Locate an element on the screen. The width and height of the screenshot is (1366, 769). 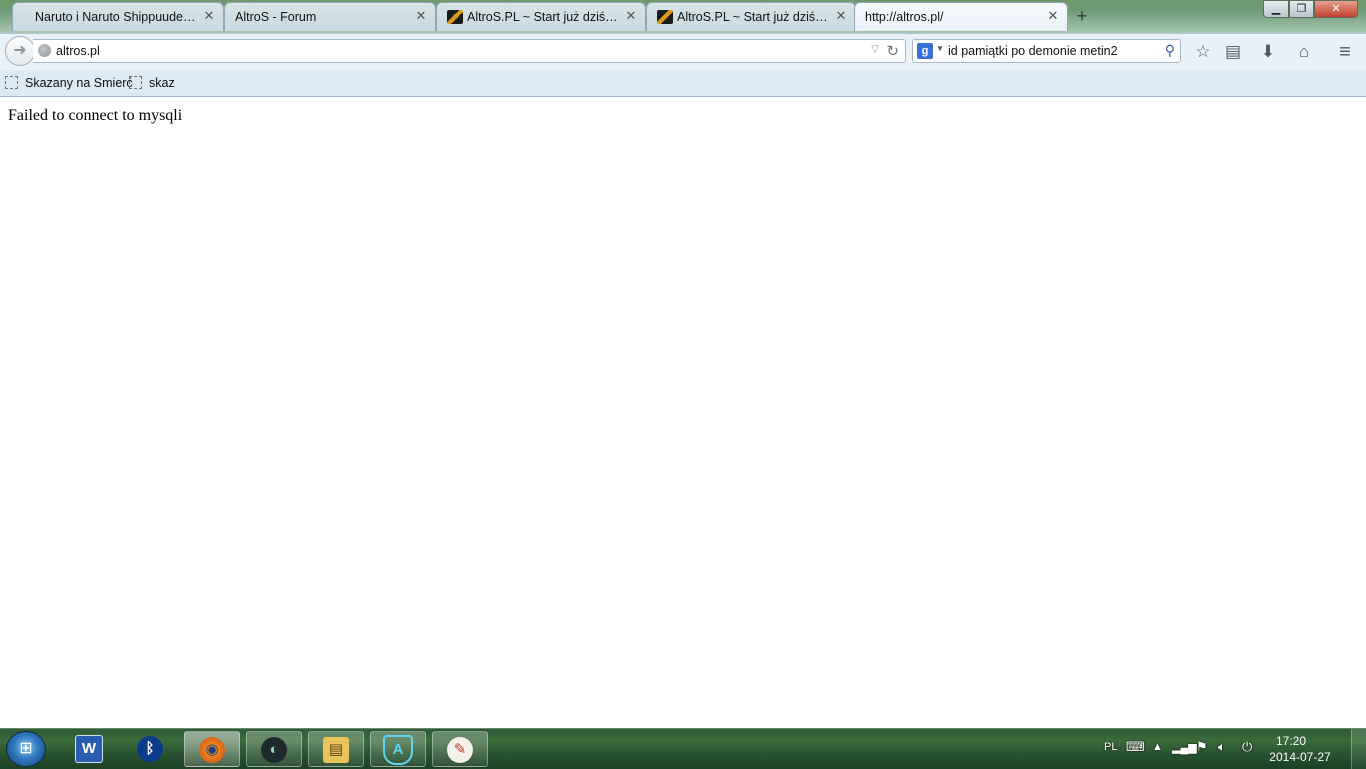
search-magnifier-icon: ⚲ is located at coordinates (1170, 50).